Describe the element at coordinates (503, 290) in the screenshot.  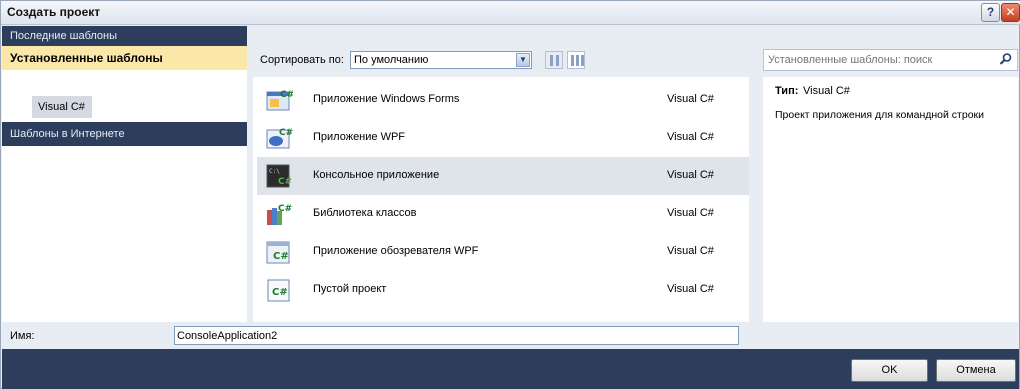
I see `list-item-empty-project: C# Пустой проект Visual C#` at that location.